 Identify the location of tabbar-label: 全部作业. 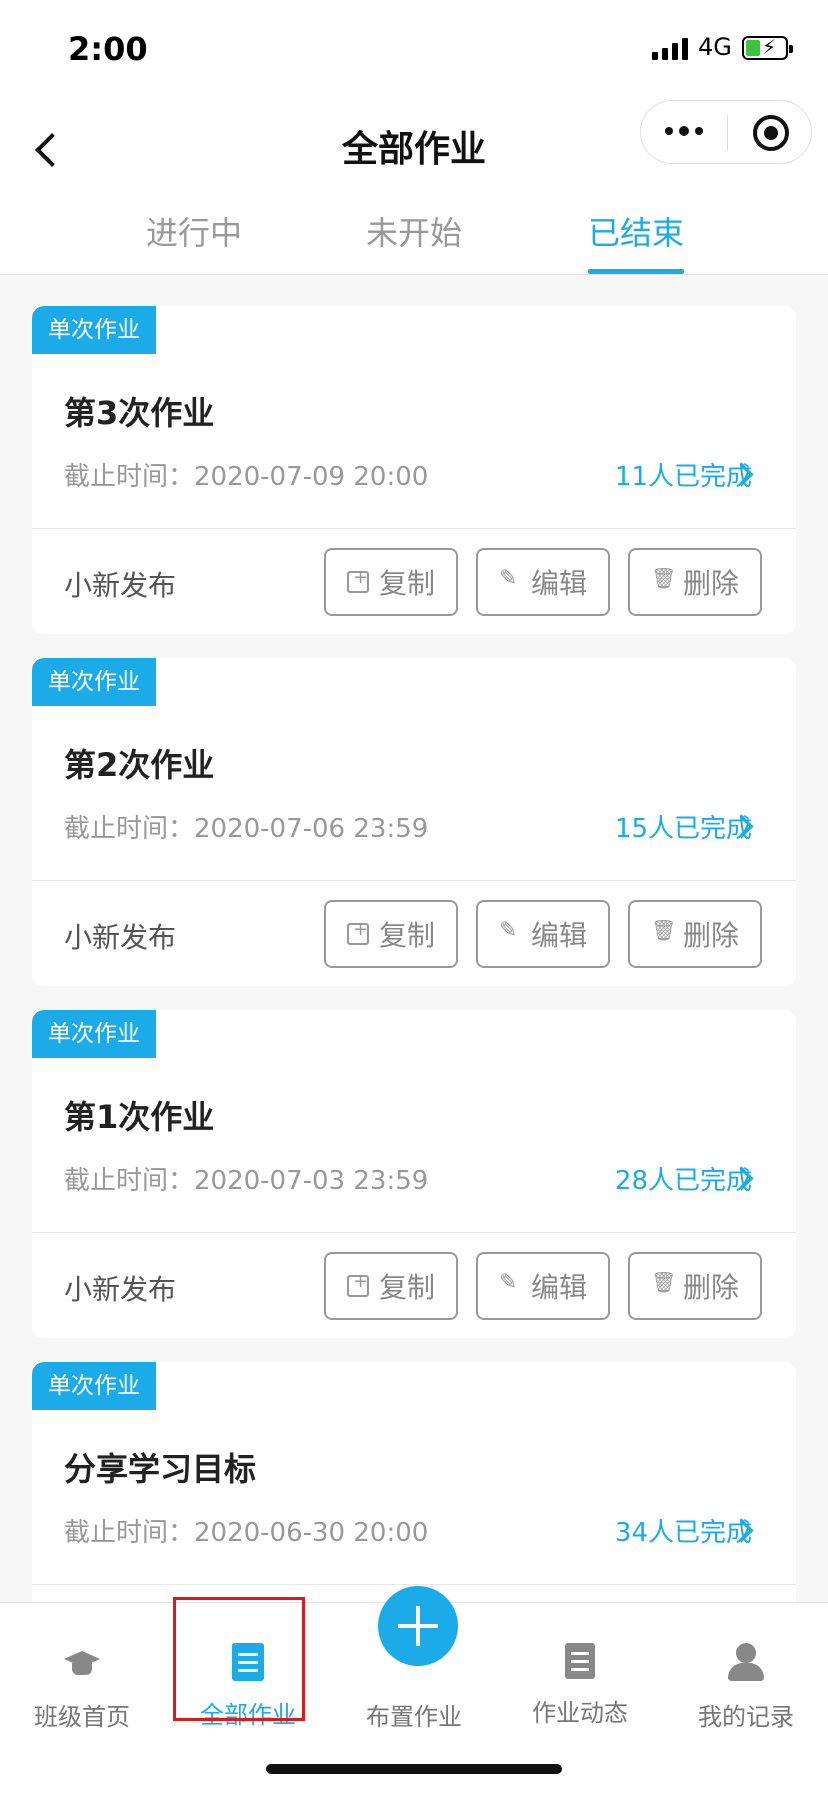
(248, 1715).